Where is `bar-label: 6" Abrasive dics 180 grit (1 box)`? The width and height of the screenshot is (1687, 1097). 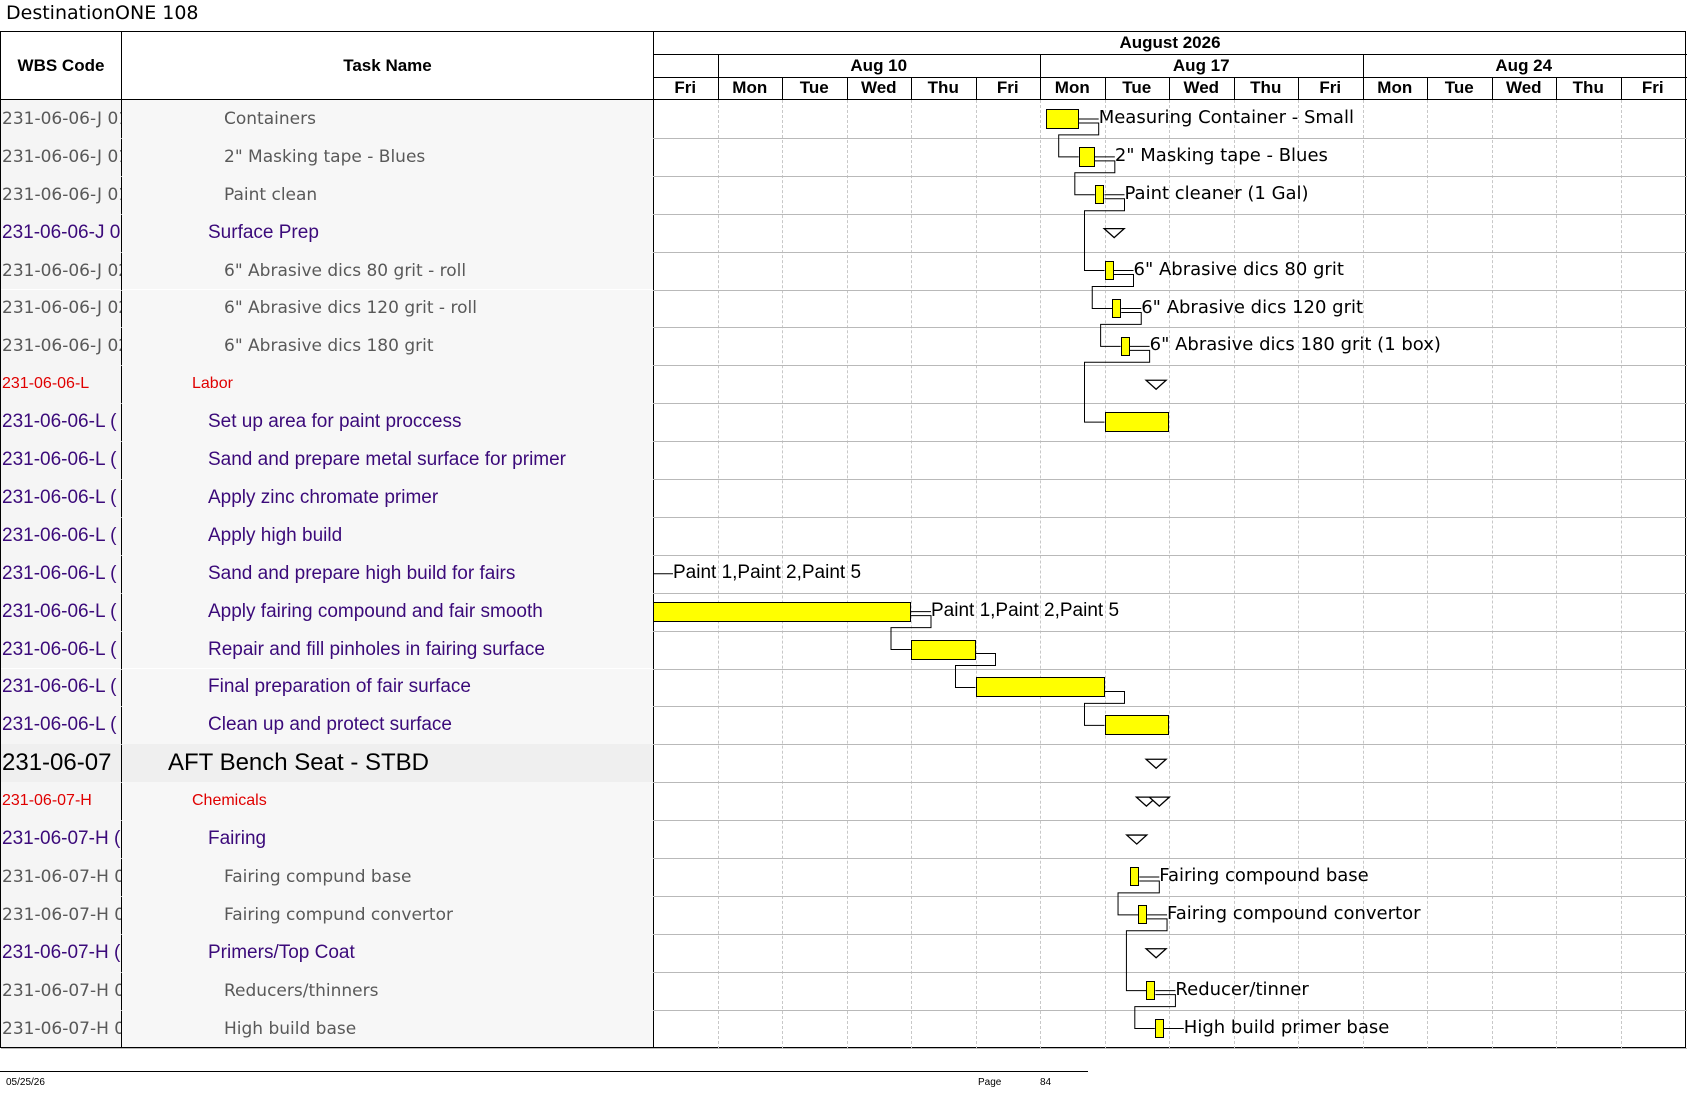
bar-label: 6" Abrasive dics 180 grit (1 box) is located at coordinates (1295, 345).